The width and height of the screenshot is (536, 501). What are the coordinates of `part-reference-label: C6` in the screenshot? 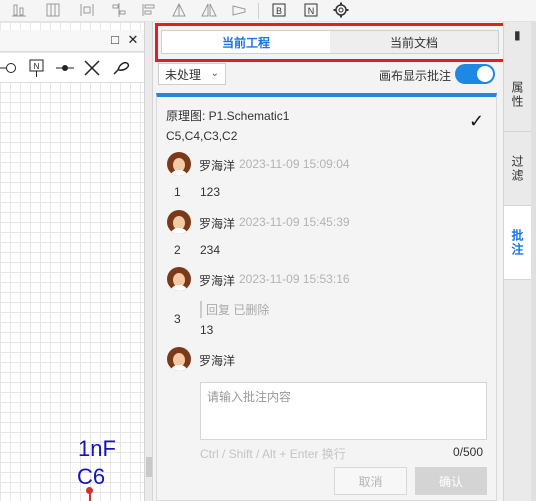 It's located at (91, 477).